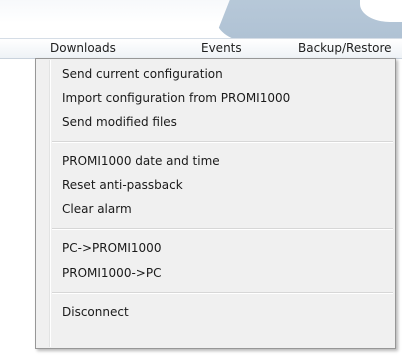 The height and width of the screenshot is (355, 402). What do you see at coordinates (111, 248) in the screenshot?
I see `menu-item-pc-to-promi: PC->PROMI1000` at bounding box center [111, 248].